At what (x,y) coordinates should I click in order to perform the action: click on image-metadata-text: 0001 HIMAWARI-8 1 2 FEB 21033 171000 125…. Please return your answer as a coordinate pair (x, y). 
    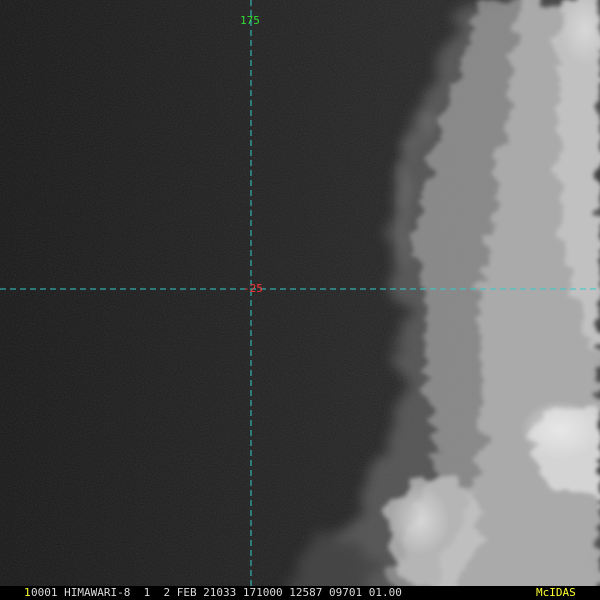
    Looking at the image, I should click on (216, 592).